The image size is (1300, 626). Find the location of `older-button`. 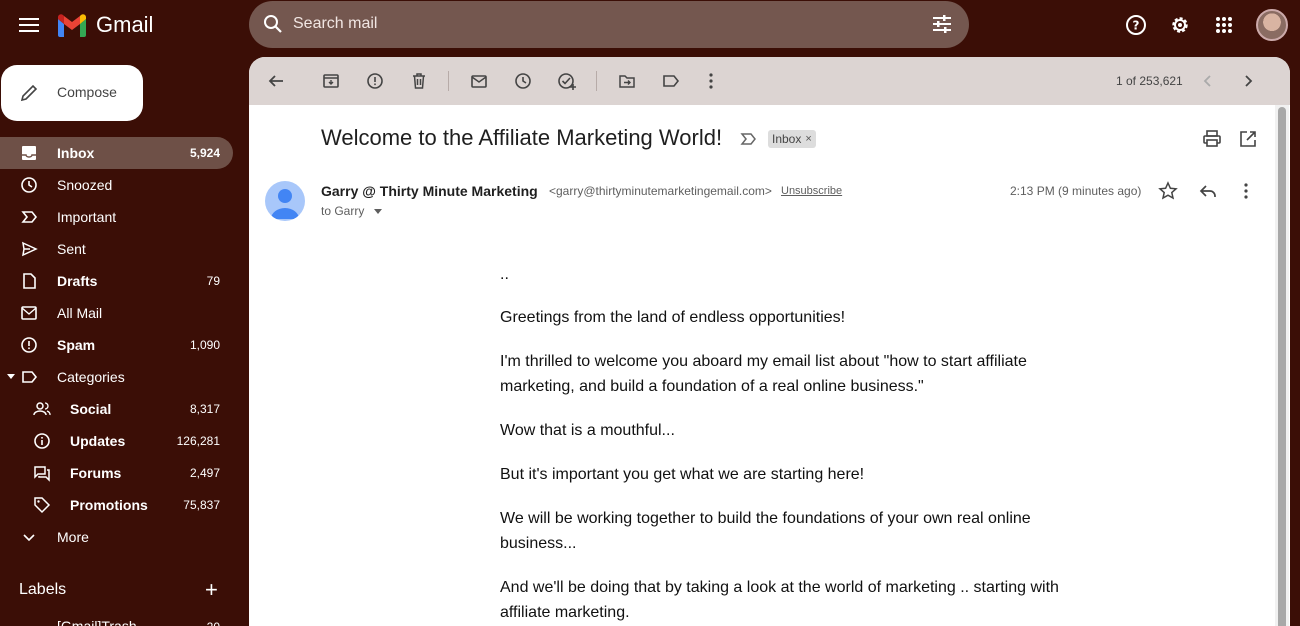

older-button is located at coordinates (1248, 81).